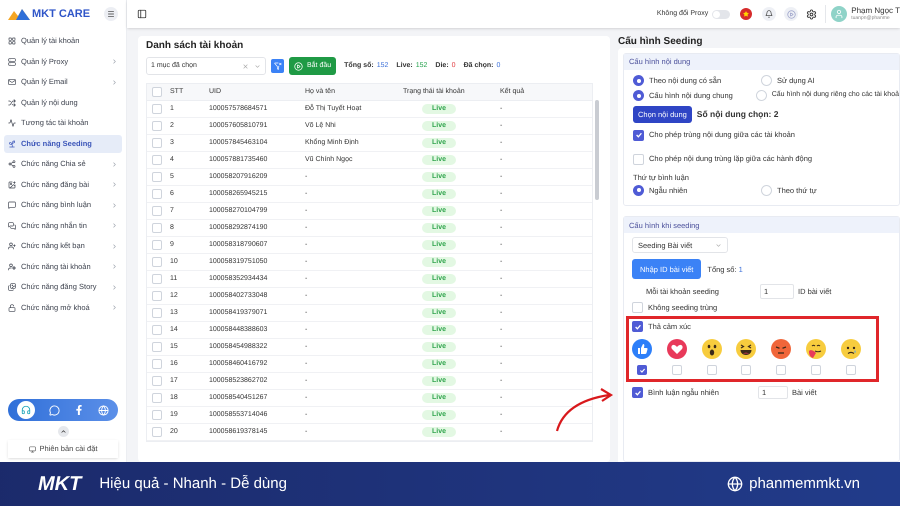 This screenshot has width=900, height=506. Describe the element at coordinates (142, 14) in the screenshot. I see `panel-toggle-icon` at that location.